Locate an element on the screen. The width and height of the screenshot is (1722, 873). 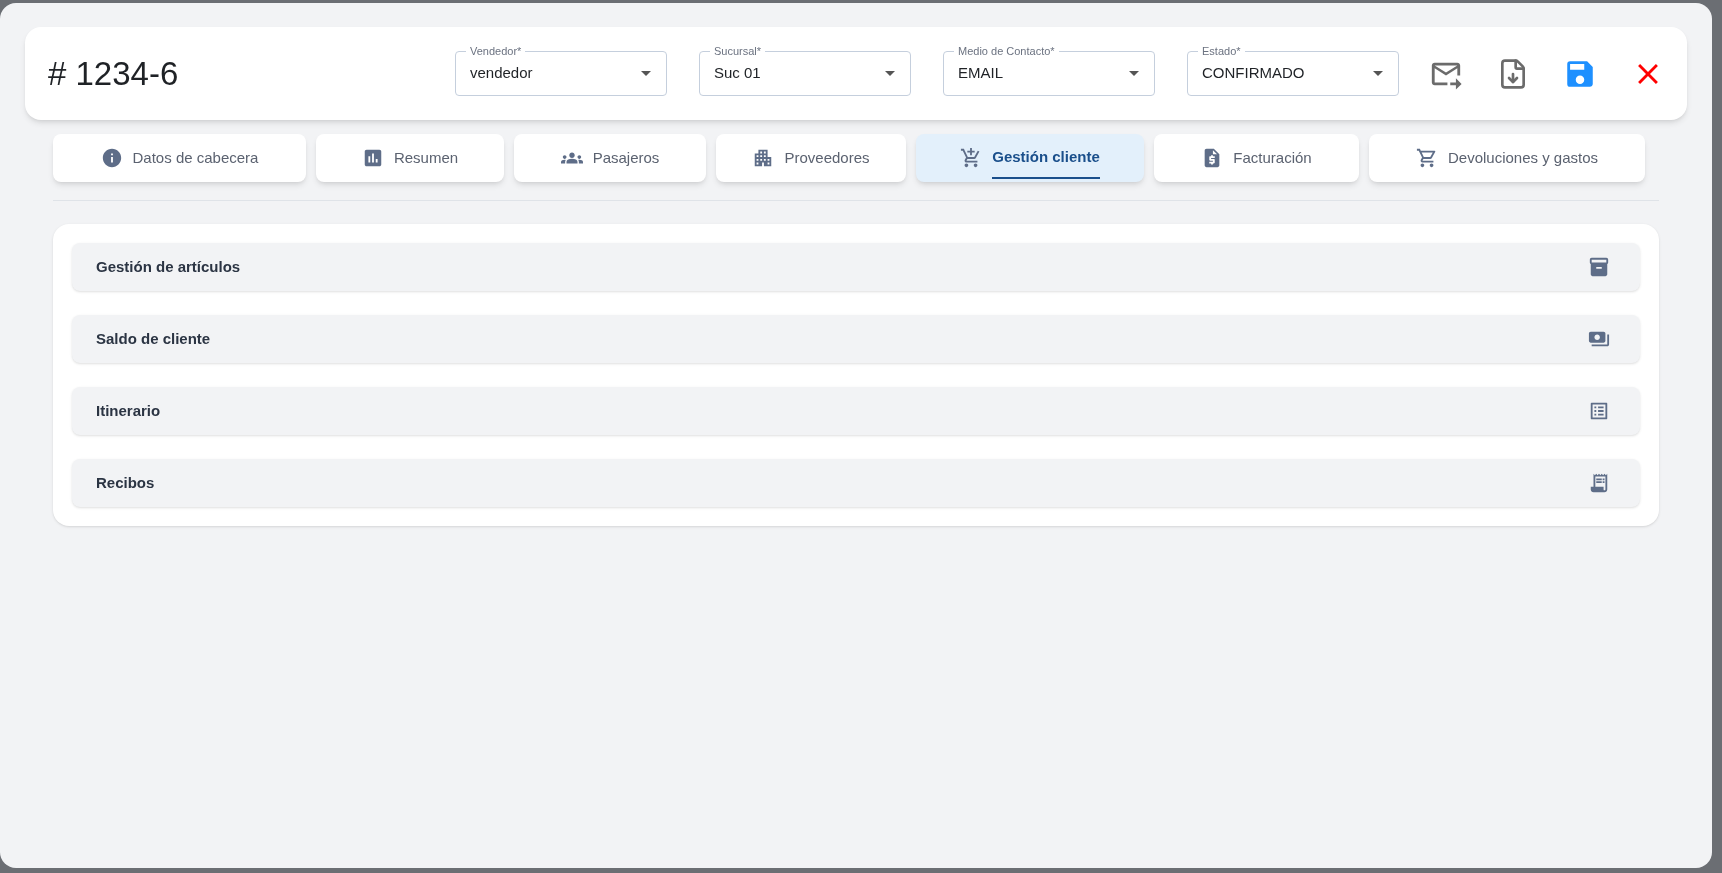
tab: Datos de cabecera is located at coordinates (179, 158).